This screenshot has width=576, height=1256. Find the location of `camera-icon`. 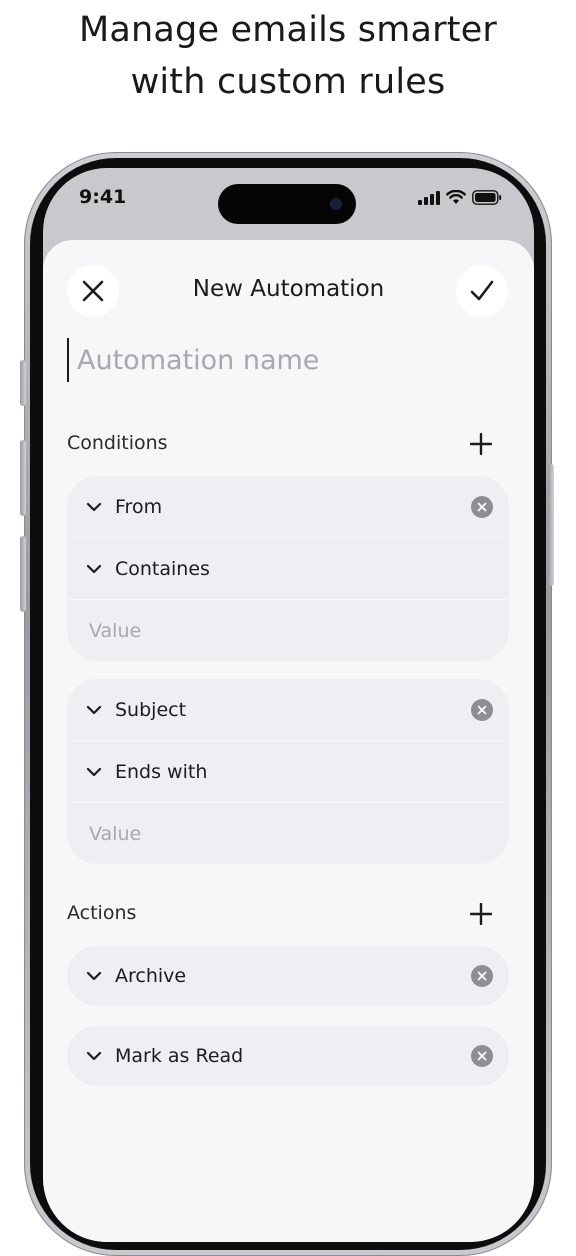

camera-icon is located at coordinates (336, 204).